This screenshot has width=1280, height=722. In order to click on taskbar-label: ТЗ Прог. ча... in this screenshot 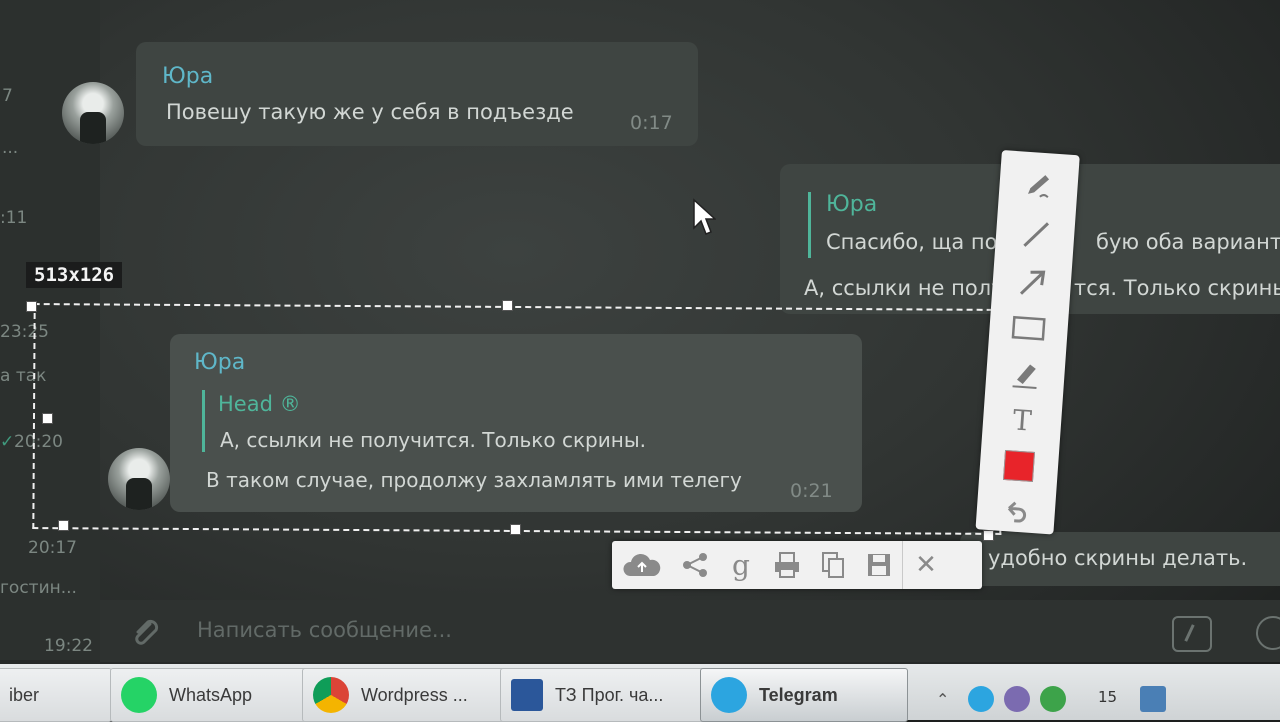, I will do `click(609, 694)`.